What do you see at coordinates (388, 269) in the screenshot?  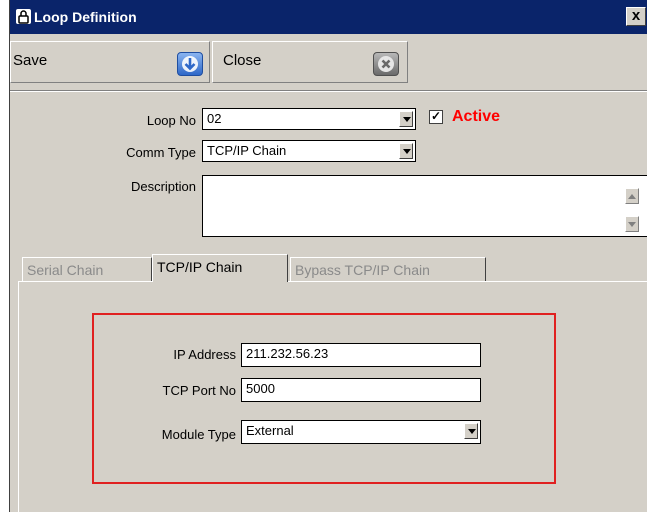 I see `tab-bypass-tcpip-chain: Bypass TCP/IP Chain` at bounding box center [388, 269].